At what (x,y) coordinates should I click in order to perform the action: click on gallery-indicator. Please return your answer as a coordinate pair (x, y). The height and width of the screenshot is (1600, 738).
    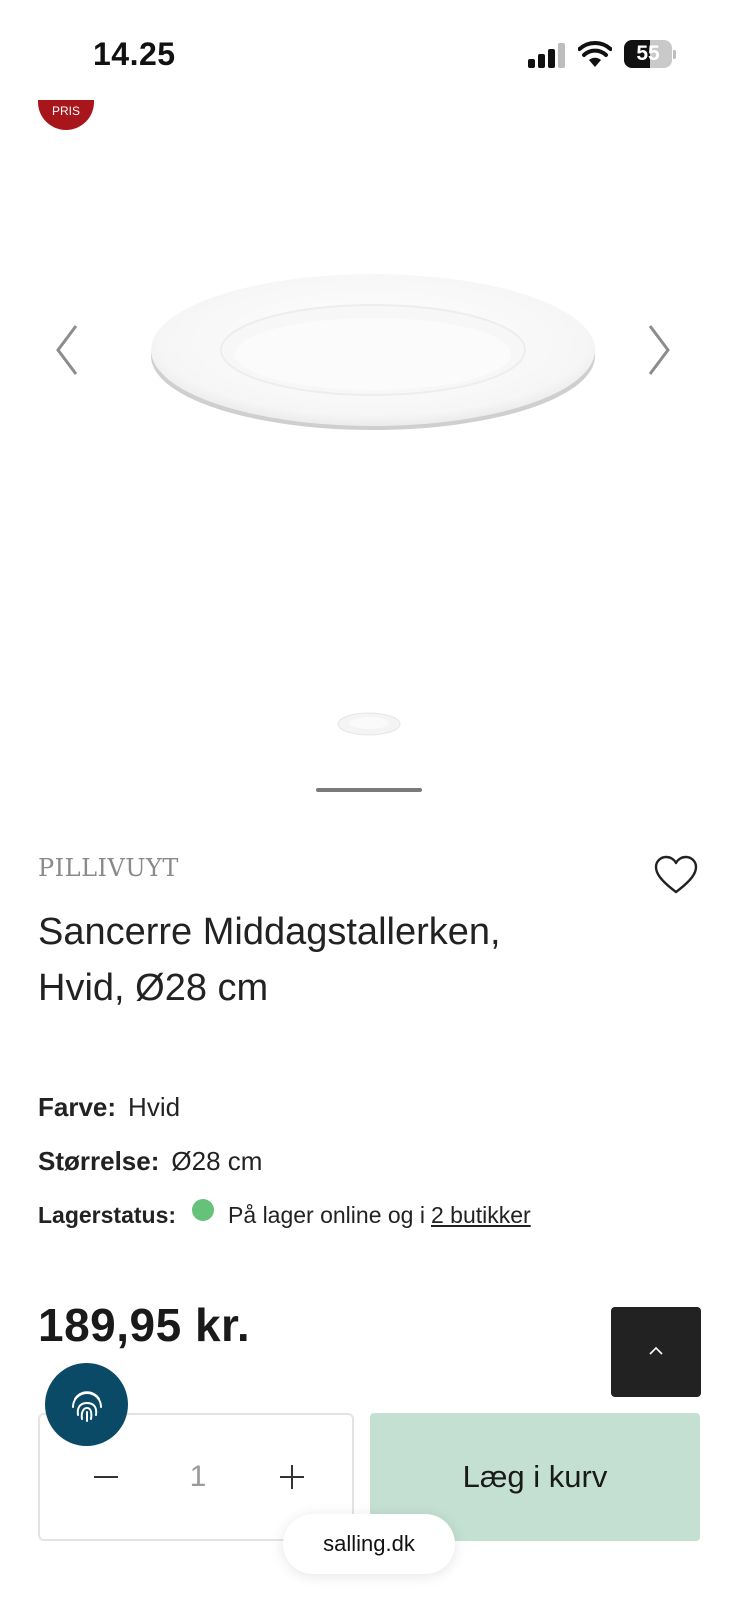
    Looking at the image, I should click on (369, 790).